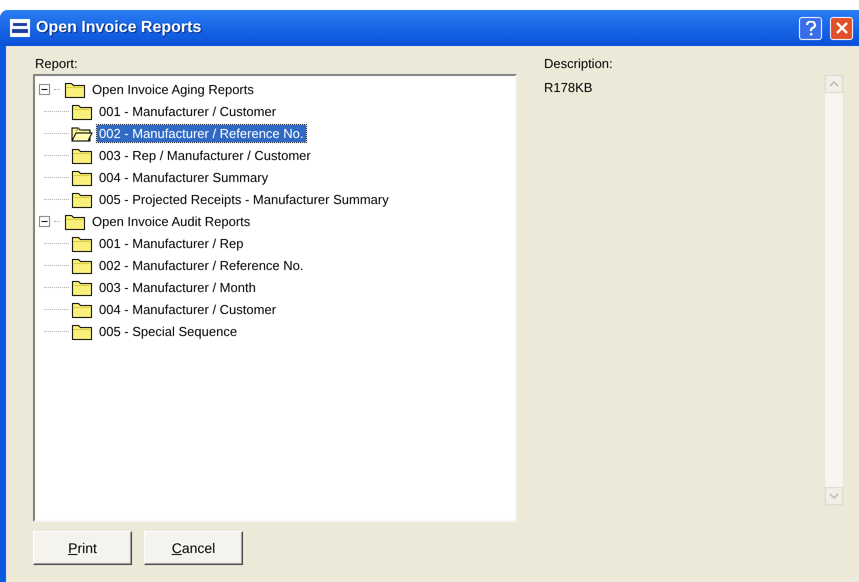  I want to click on dialog-button: Print, so click(82, 548).